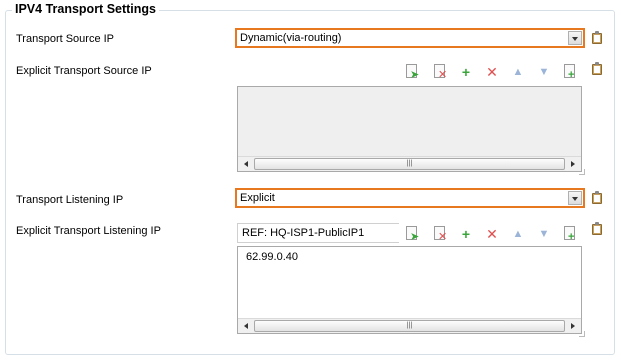 This screenshot has width=621, height=360. Describe the element at coordinates (88, 231) in the screenshot. I see `explicit-transport-listening-ip-label: Explicit Transport Listening IP` at that location.